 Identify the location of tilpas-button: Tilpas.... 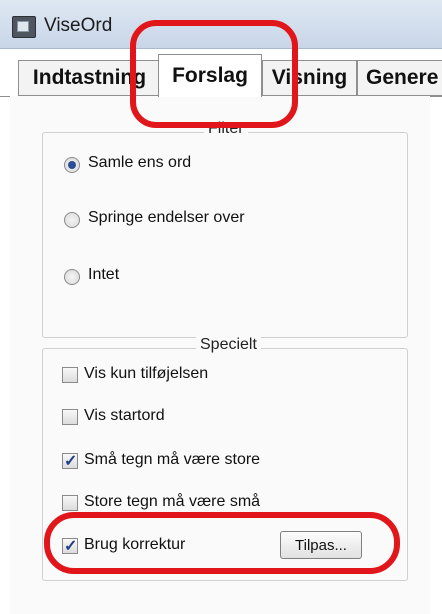
(321, 545).